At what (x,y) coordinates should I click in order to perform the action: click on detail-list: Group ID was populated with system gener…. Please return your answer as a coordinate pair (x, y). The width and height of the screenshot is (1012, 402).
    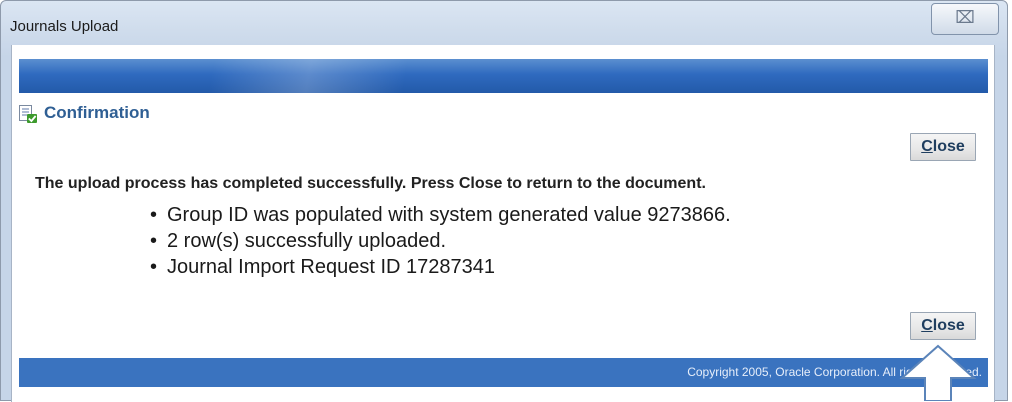
    Looking at the image, I should click on (436, 241).